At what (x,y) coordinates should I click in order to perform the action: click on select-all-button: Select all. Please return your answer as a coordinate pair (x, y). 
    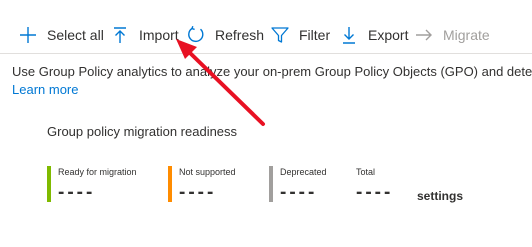
    Looking at the image, I should click on (61, 35).